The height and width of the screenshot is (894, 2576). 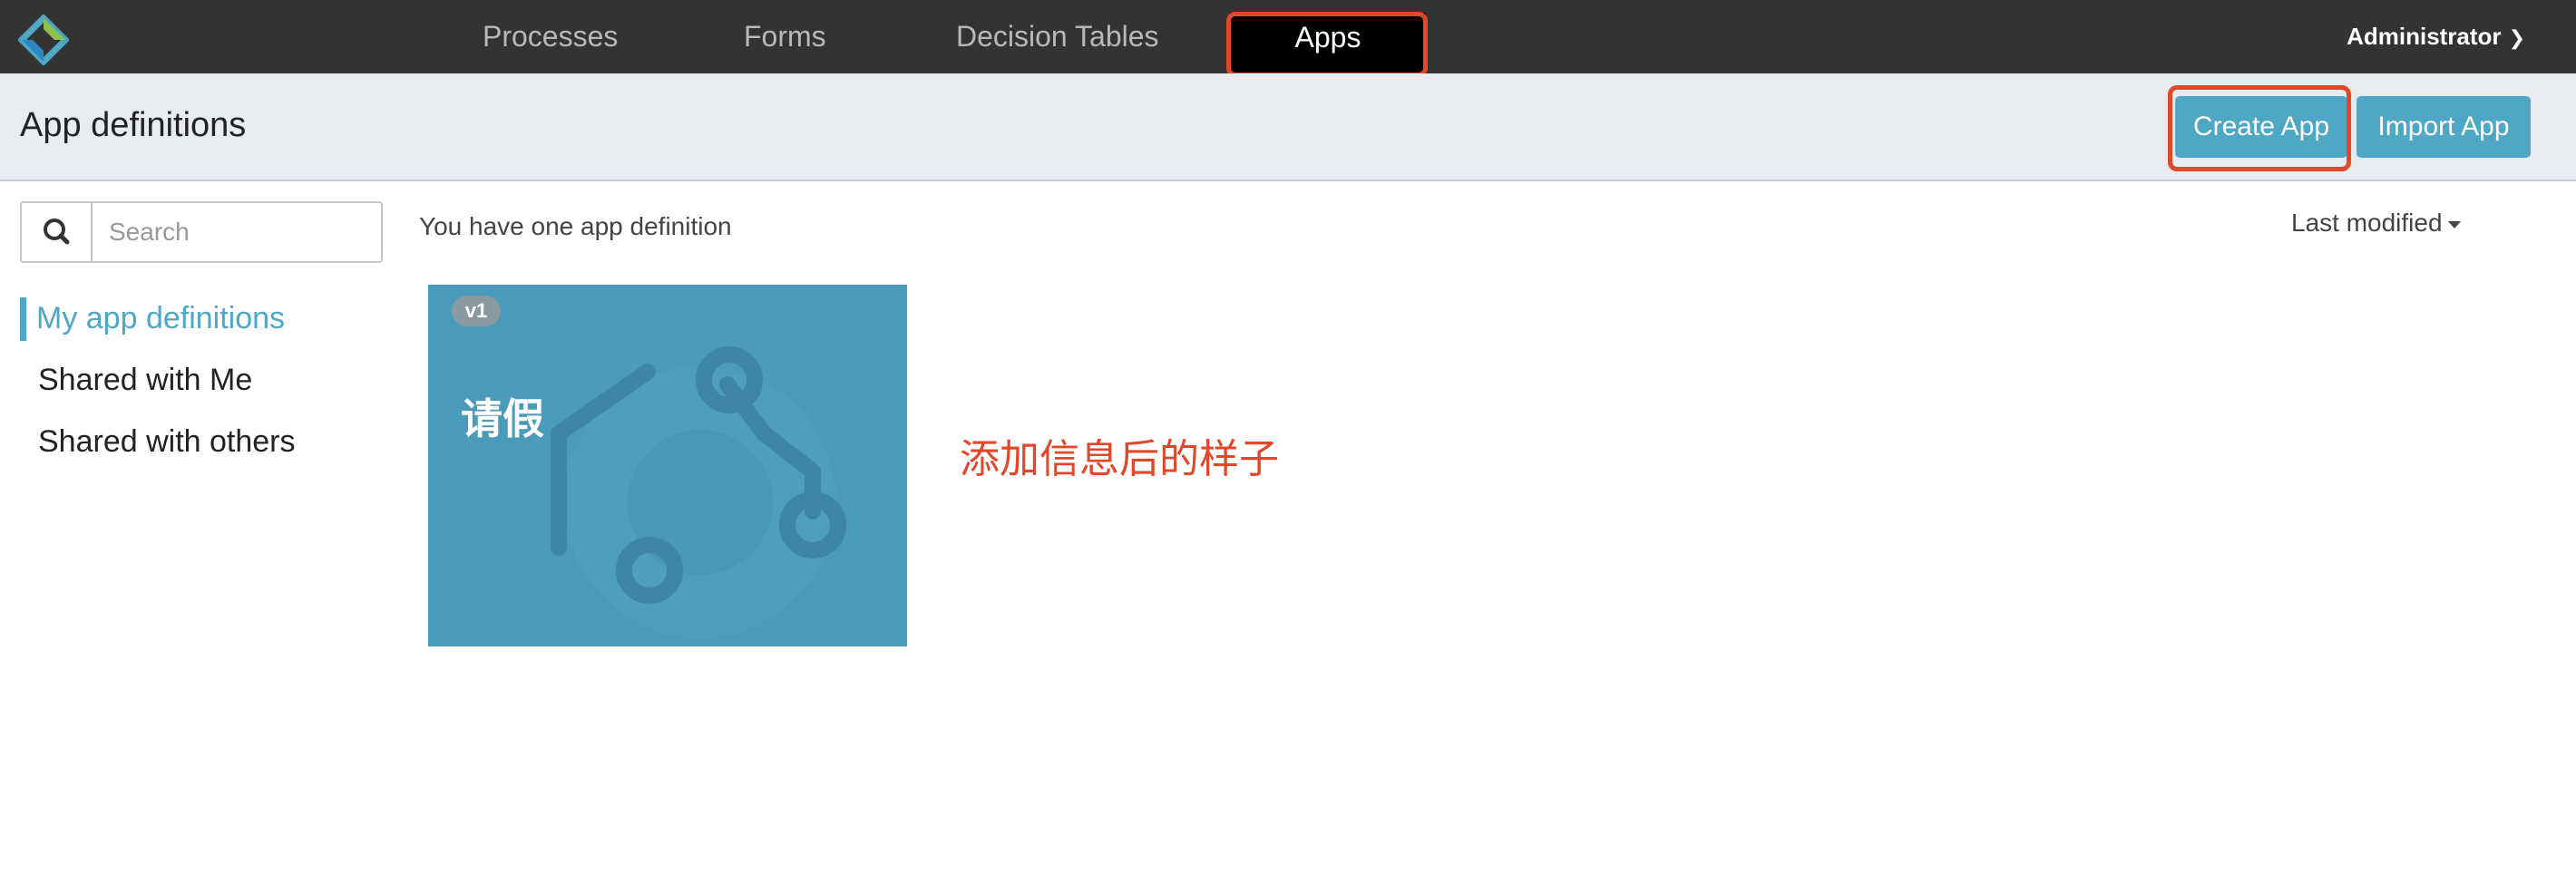 What do you see at coordinates (2259, 128) in the screenshot?
I see `annotation-highlight-create` at bounding box center [2259, 128].